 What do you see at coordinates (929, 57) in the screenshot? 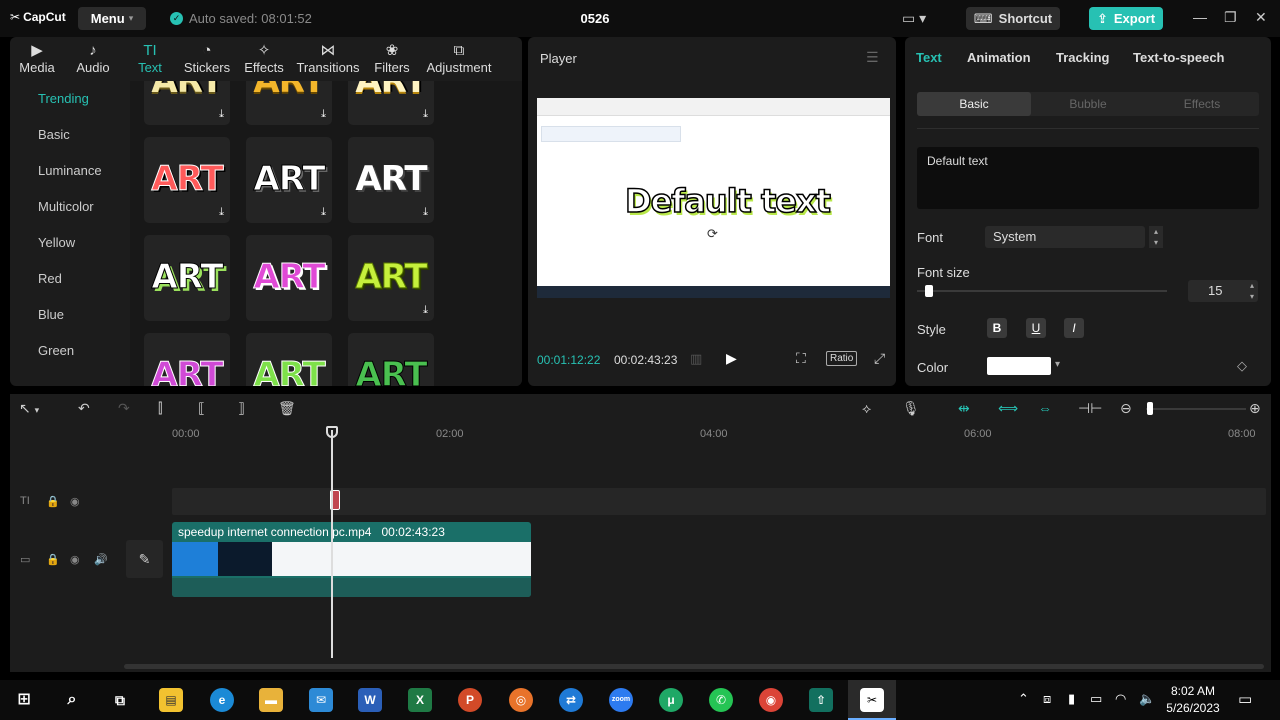
I see `tab-text-settings: Text` at bounding box center [929, 57].